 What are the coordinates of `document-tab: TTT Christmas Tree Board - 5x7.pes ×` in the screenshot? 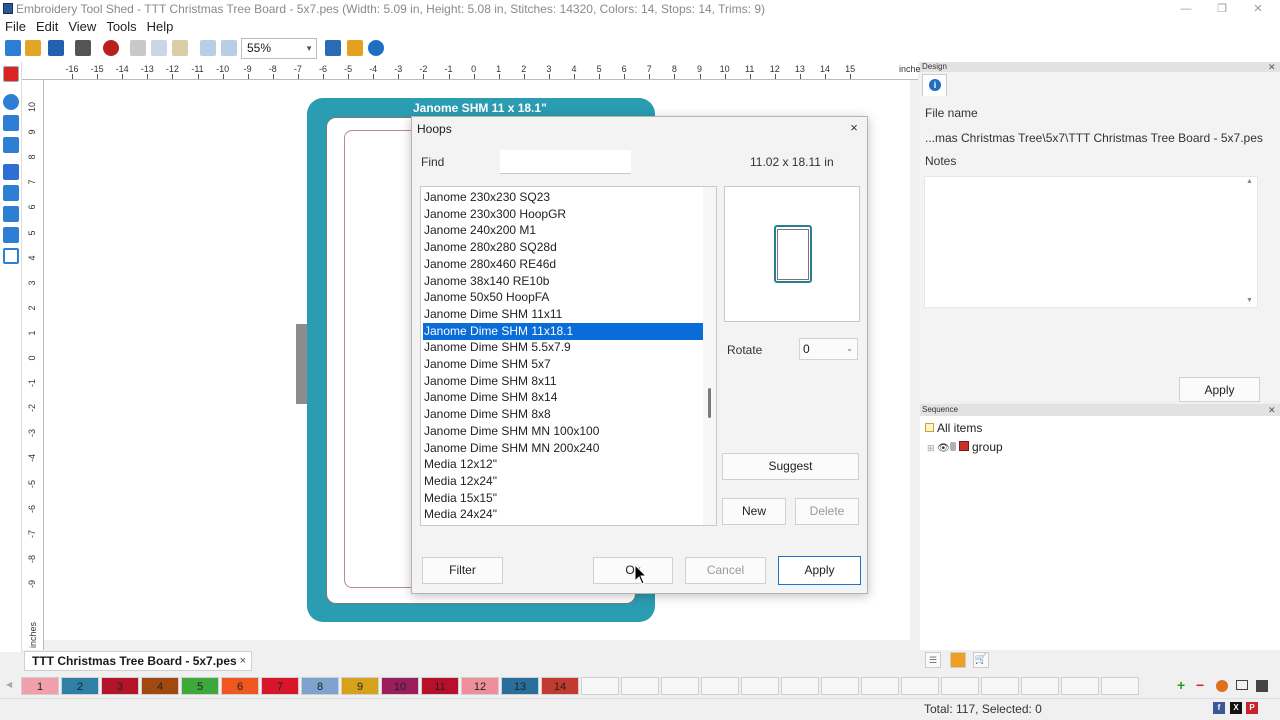 It's located at (138, 661).